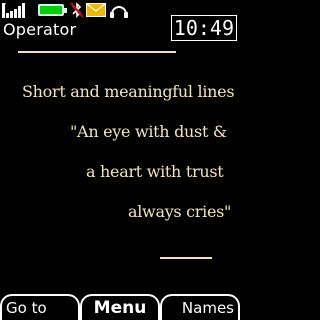  Describe the element at coordinates (13, 10) in the screenshot. I see `signal-icon` at that location.